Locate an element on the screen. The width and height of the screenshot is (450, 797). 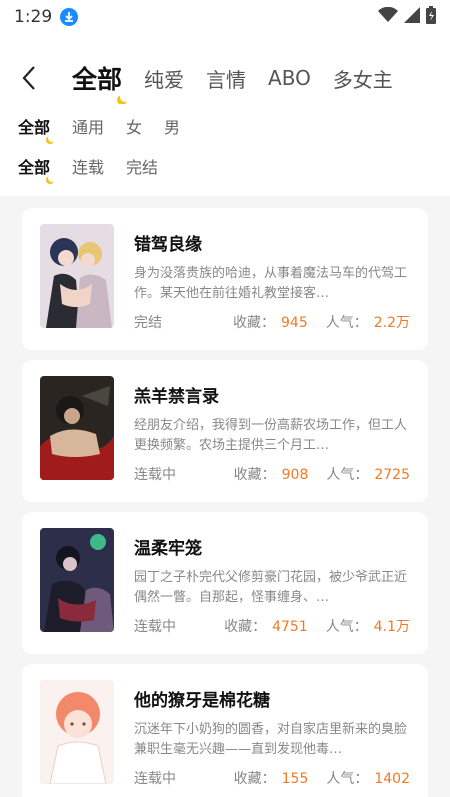
audience-filter: 全部 通用 女 男 is located at coordinates (99, 126).